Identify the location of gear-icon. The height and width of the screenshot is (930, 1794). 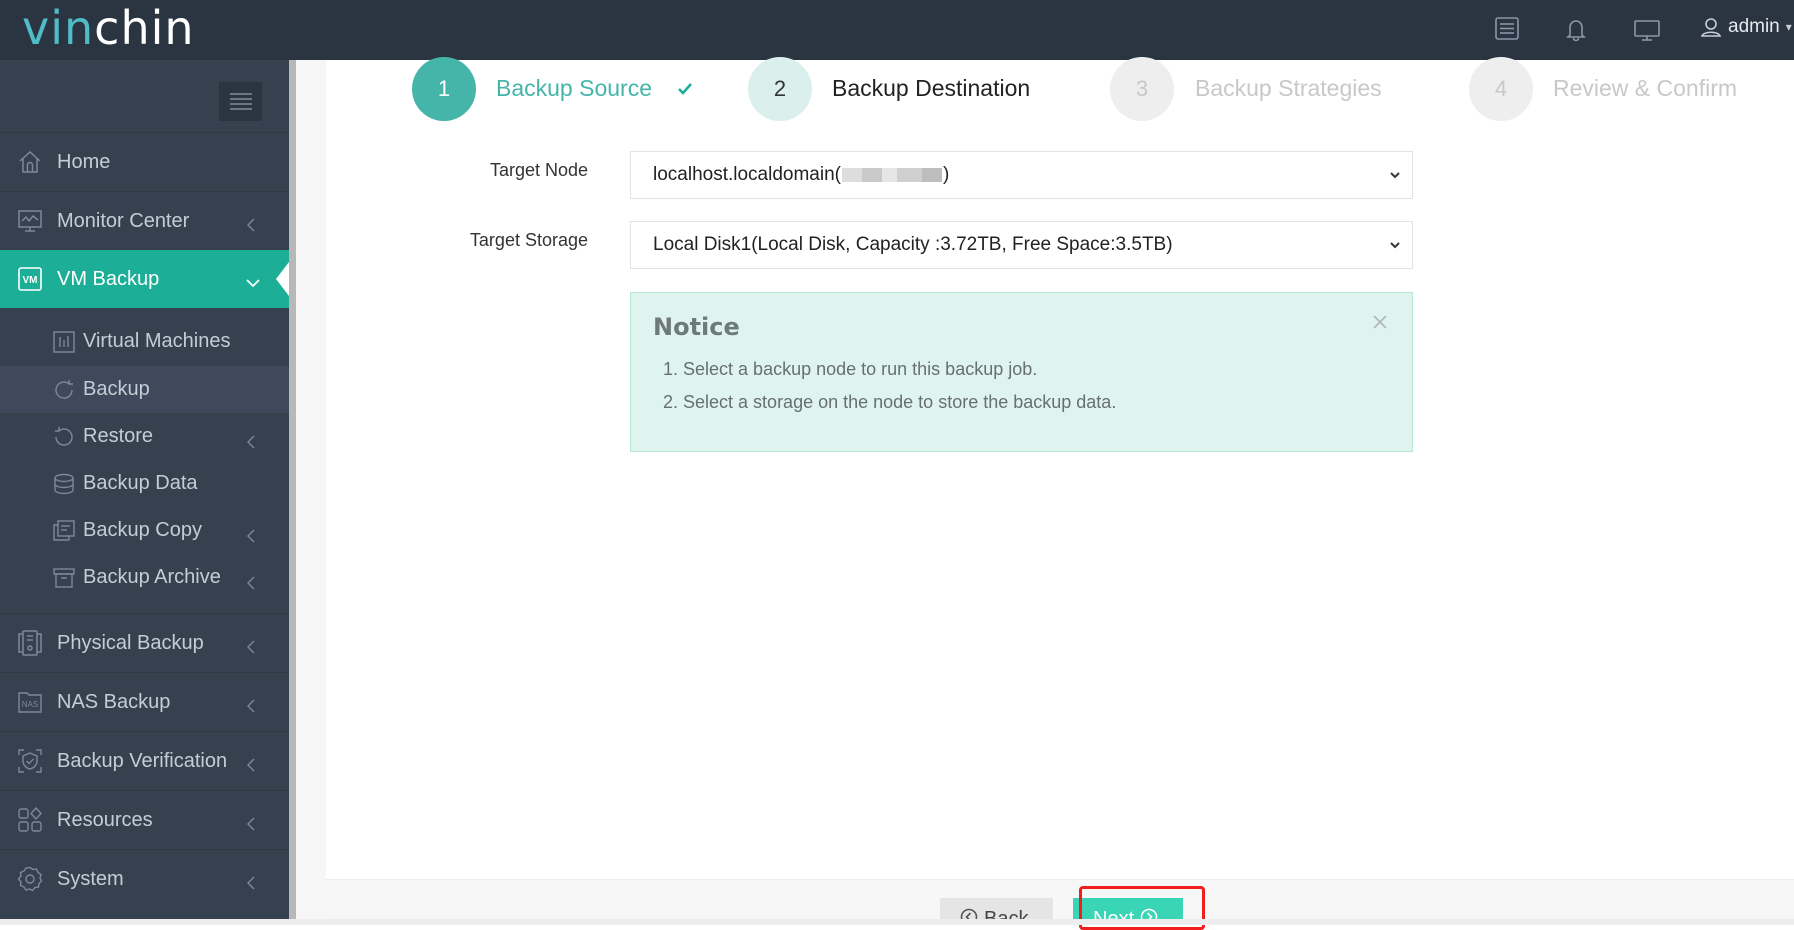
(30, 879).